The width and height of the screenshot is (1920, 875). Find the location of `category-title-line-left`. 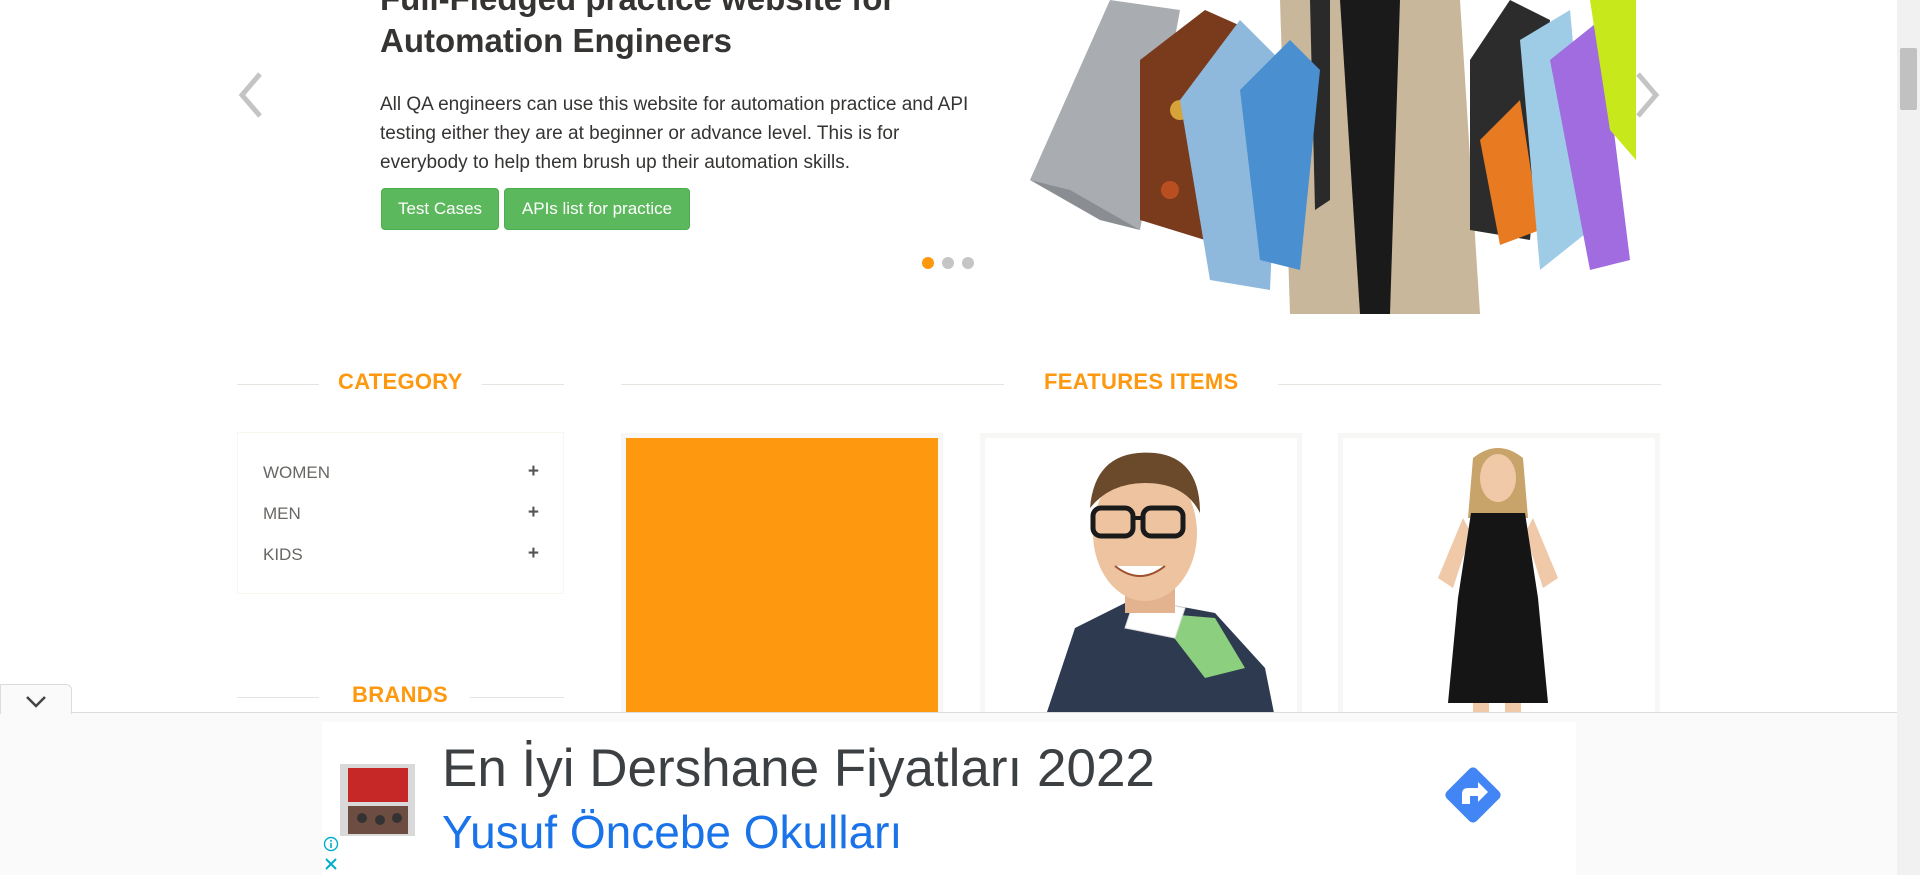

category-title-line-left is located at coordinates (278, 384).